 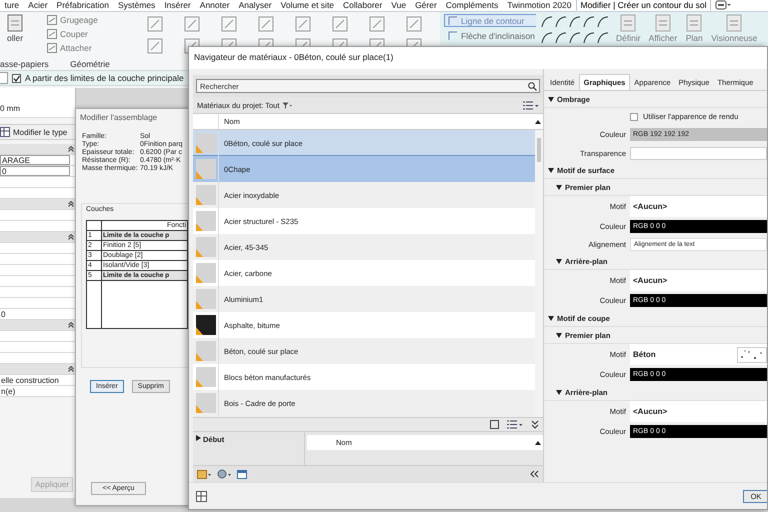 What do you see at coordinates (73, 20) in the screenshot?
I see `tool-button: Grugeage` at bounding box center [73, 20].